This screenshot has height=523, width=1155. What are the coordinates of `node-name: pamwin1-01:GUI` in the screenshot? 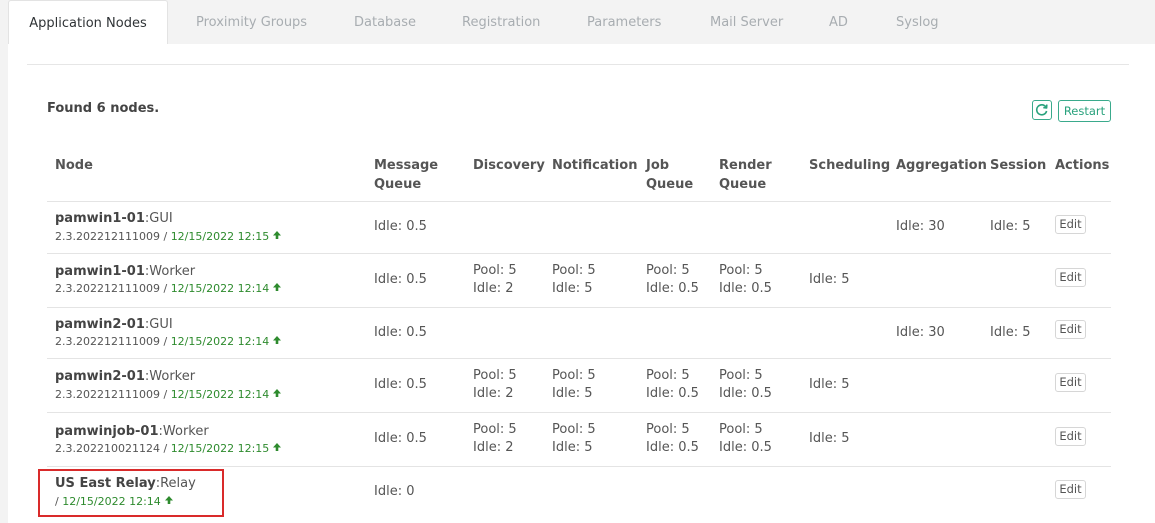 It's located at (114, 218).